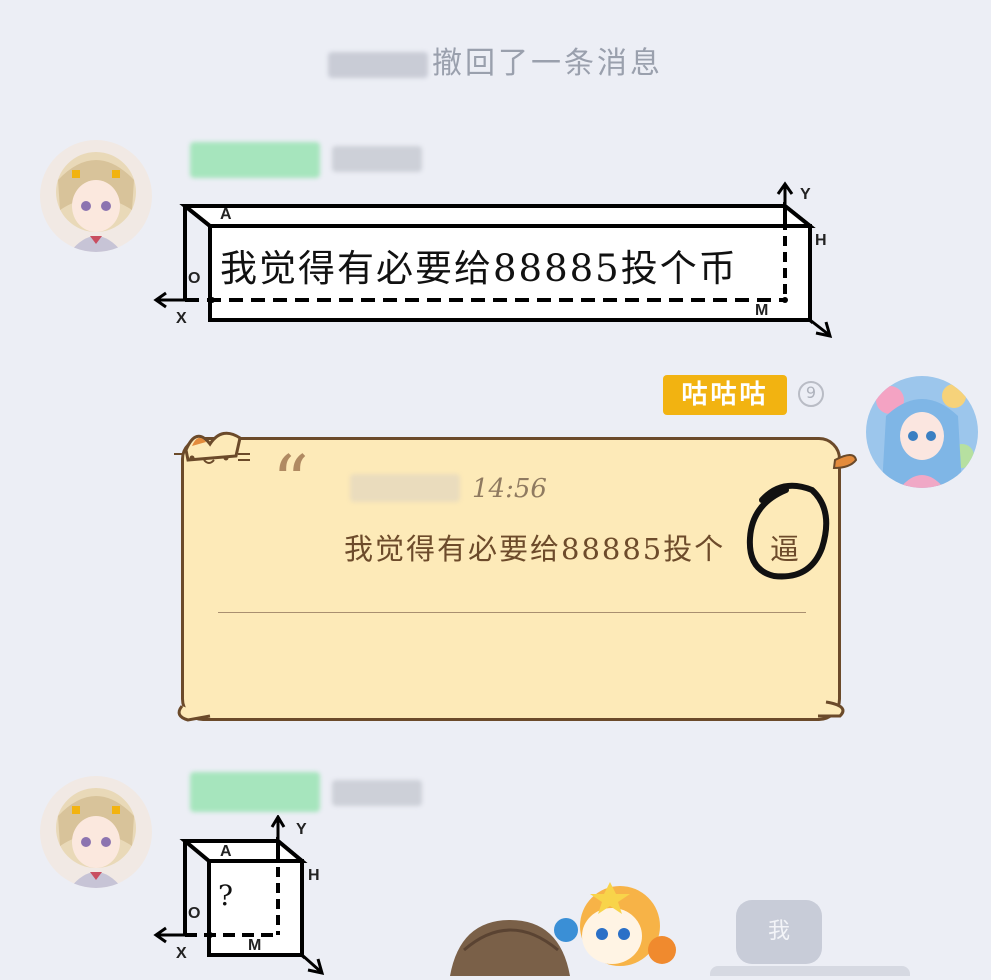 Image resolution: width=991 pixels, height=980 pixels. I want to click on partial-bubble-edge, so click(810, 971).